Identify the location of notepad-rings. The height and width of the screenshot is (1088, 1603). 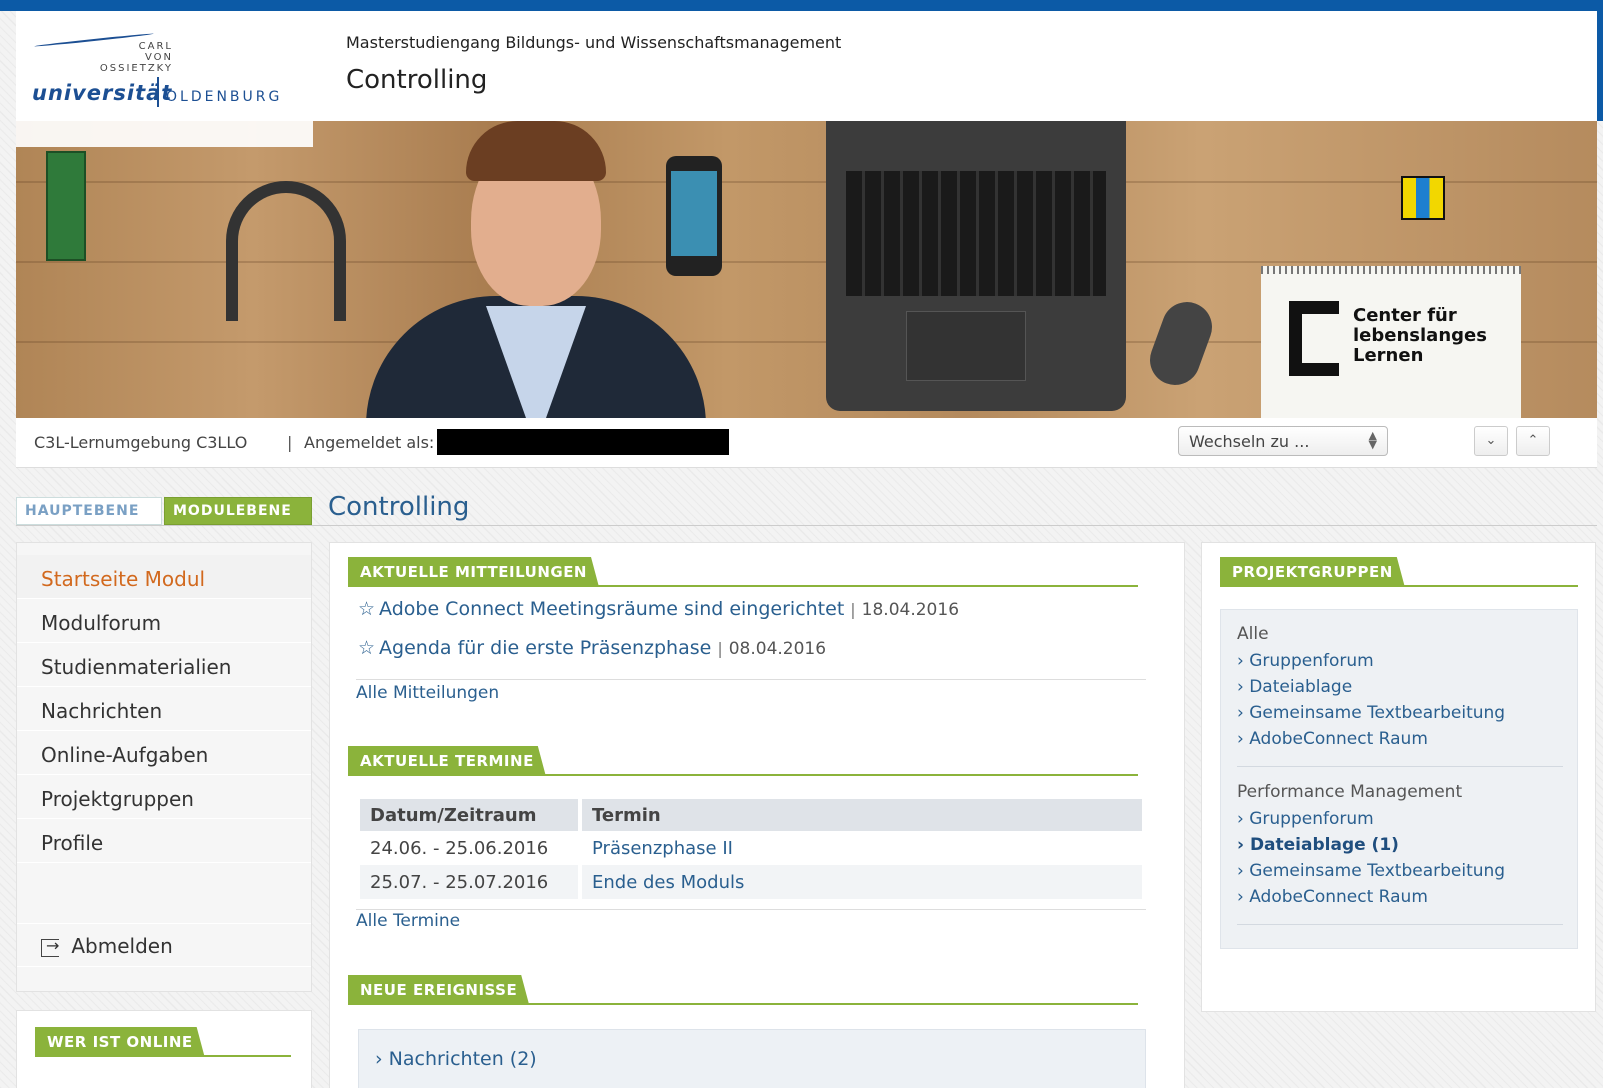
(1391, 270).